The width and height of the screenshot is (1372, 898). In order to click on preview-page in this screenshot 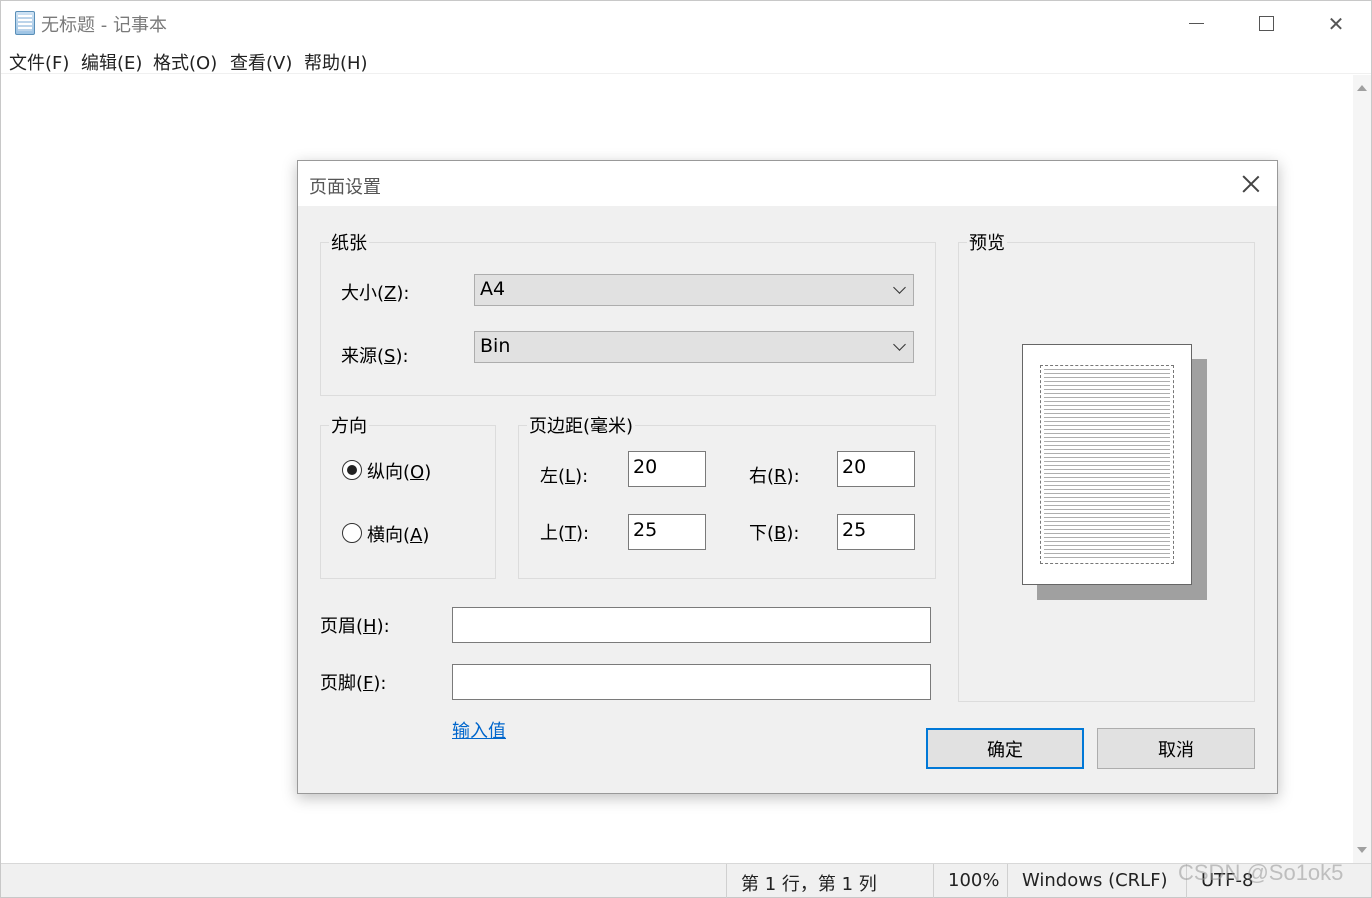, I will do `click(1107, 464)`.